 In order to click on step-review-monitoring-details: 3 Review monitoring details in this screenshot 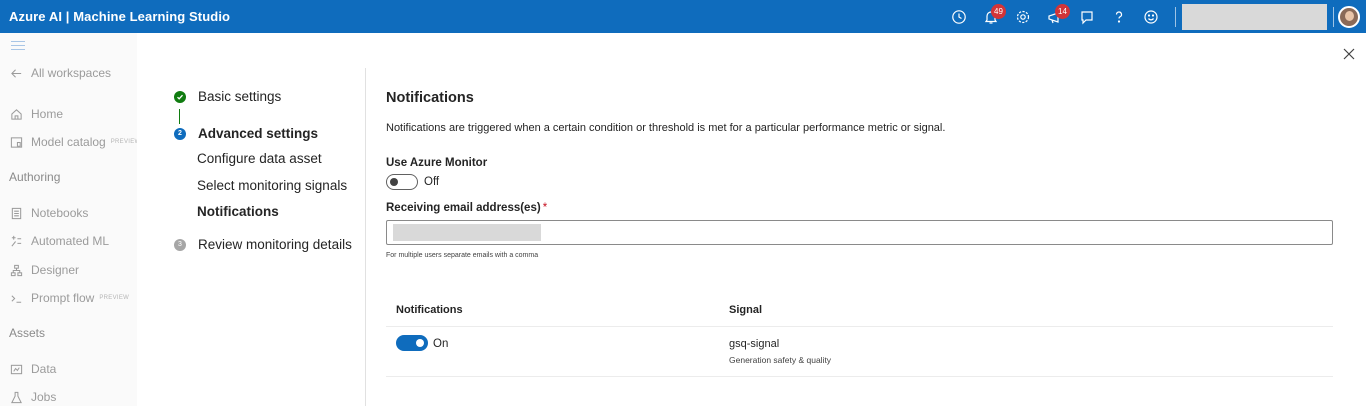, I will do `click(263, 244)`.